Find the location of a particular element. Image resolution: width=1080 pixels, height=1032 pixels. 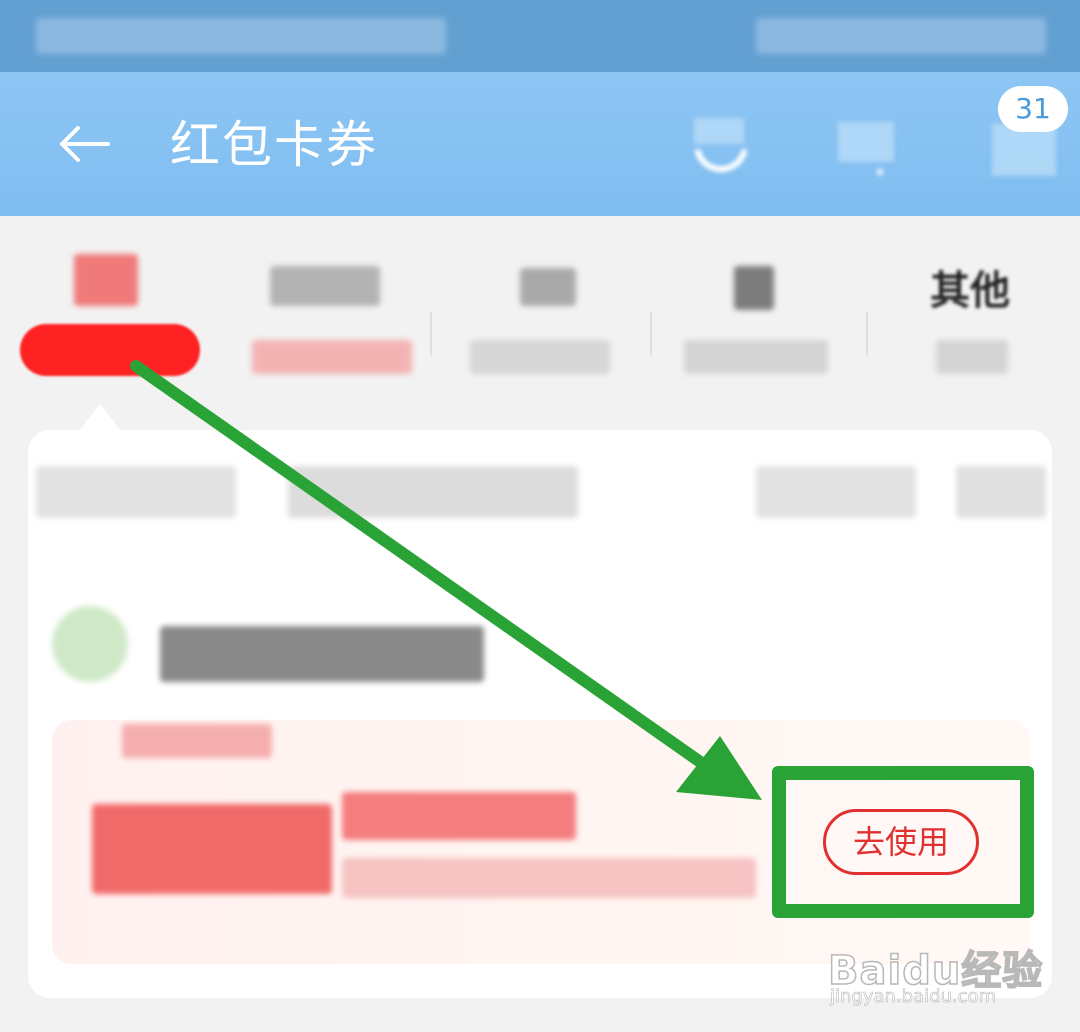

tab-category-2-count is located at coordinates (332, 357).